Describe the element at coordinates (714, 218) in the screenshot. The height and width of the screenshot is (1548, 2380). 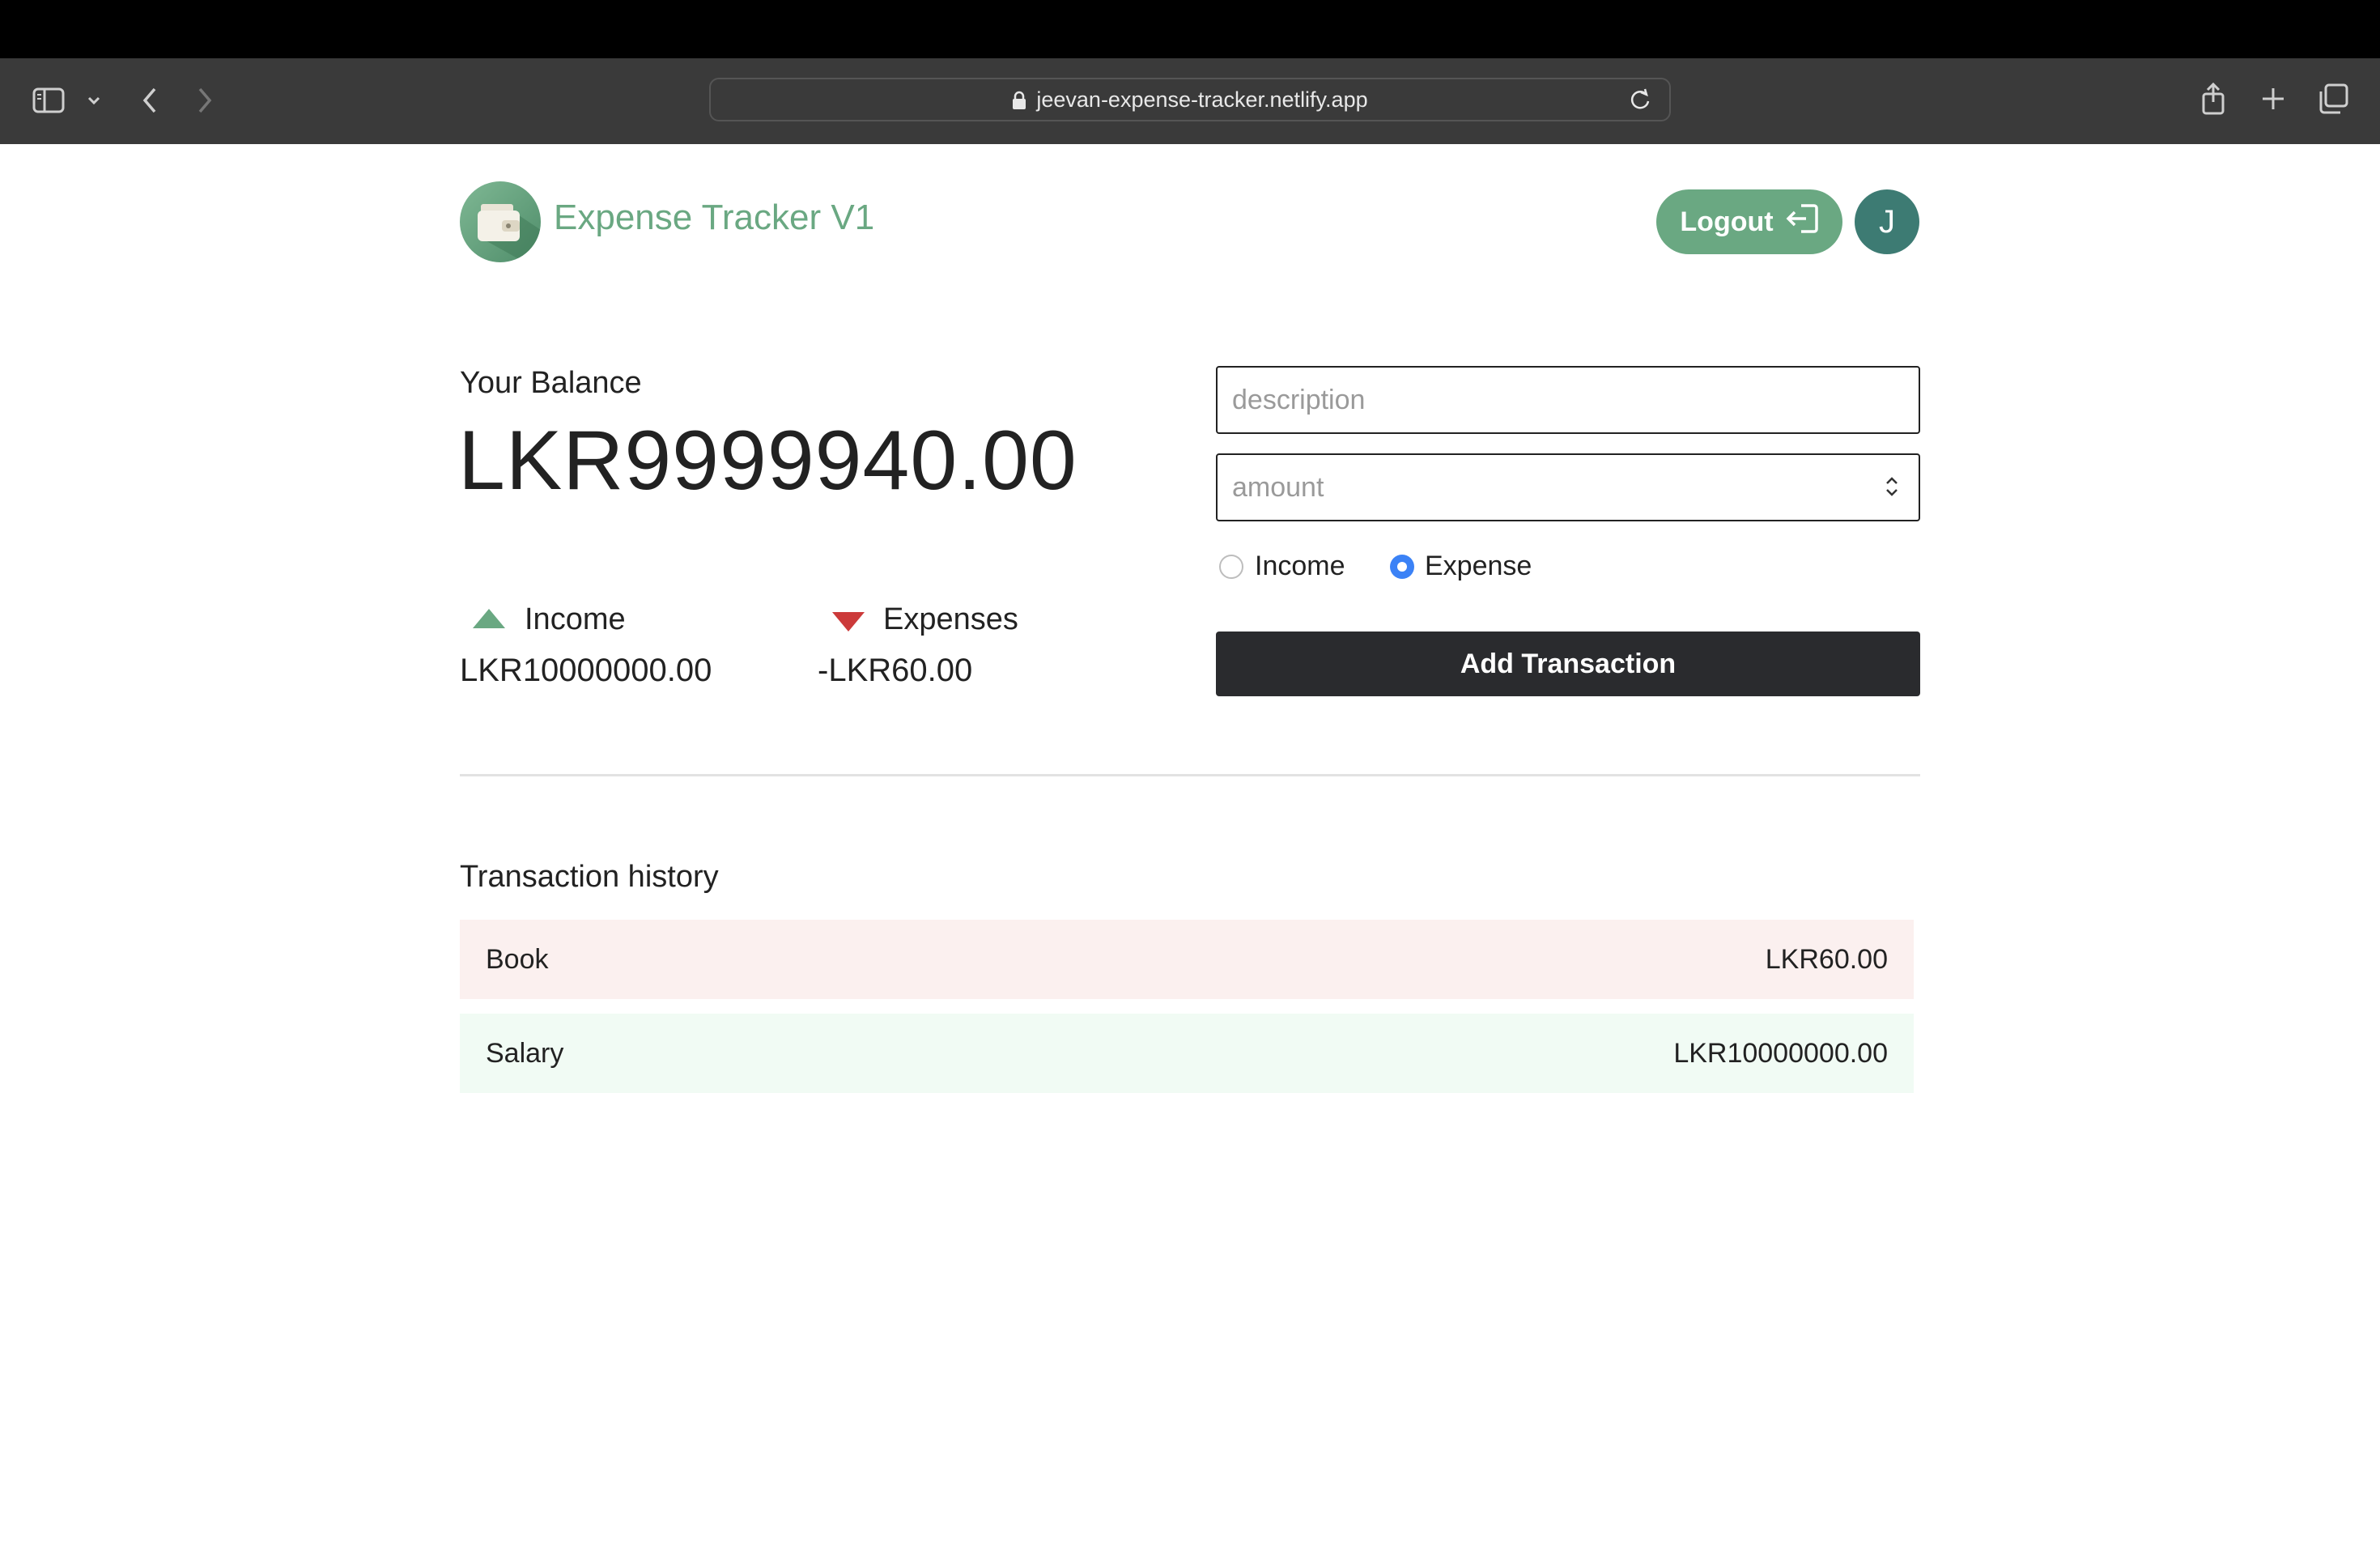
I see `app-title: Expense Tracker V1` at that location.